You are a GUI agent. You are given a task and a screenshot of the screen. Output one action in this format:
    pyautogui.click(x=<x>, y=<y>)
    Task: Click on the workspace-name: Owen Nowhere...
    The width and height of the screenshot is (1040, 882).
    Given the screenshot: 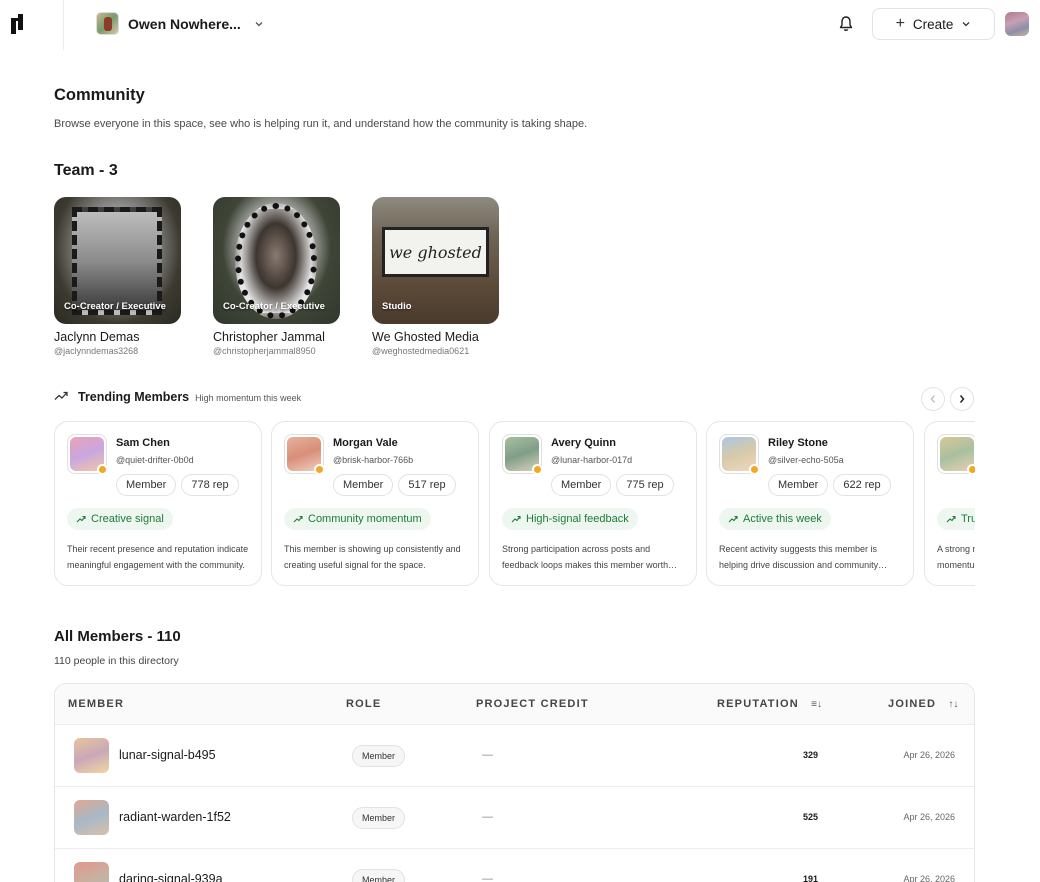 What is the action you would take?
    pyautogui.click(x=184, y=23)
    